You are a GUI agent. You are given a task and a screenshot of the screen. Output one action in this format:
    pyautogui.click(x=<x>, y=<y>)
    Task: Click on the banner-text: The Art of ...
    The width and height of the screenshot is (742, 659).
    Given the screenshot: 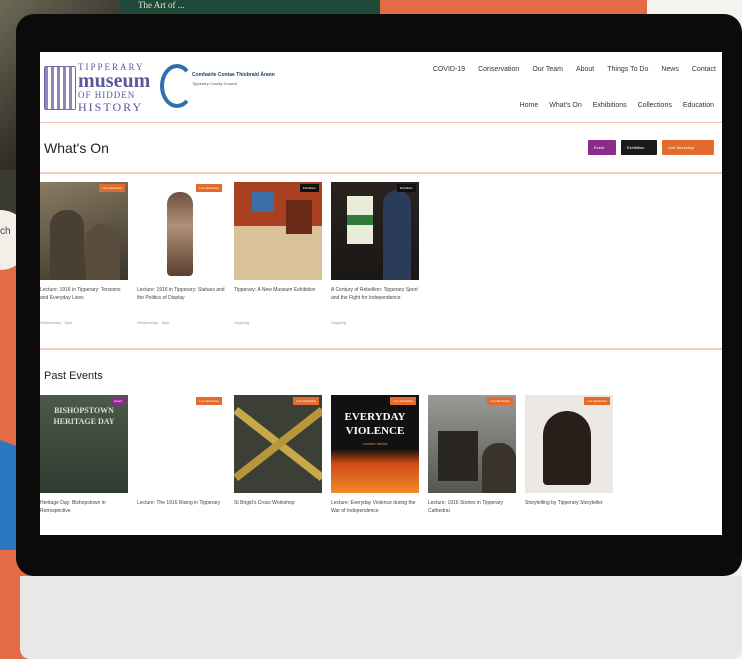 What is the action you would take?
    pyautogui.click(x=161, y=5)
    